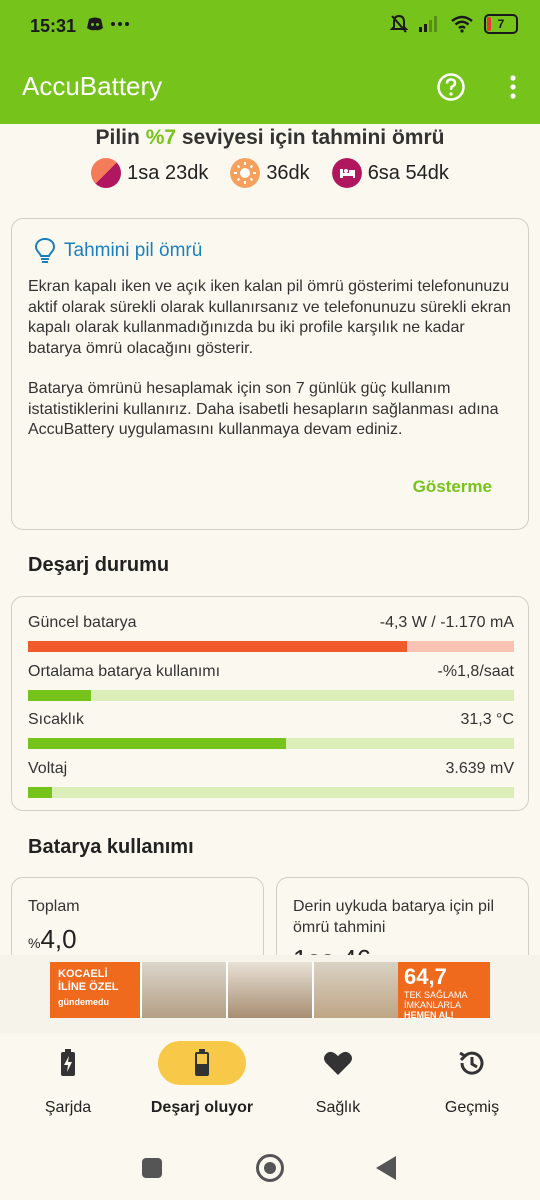 The width and height of the screenshot is (540, 1200). What do you see at coordinates (106, 173) in the screenshot?
I see `screen-mixed-icon` at bounding box center [106, 173].